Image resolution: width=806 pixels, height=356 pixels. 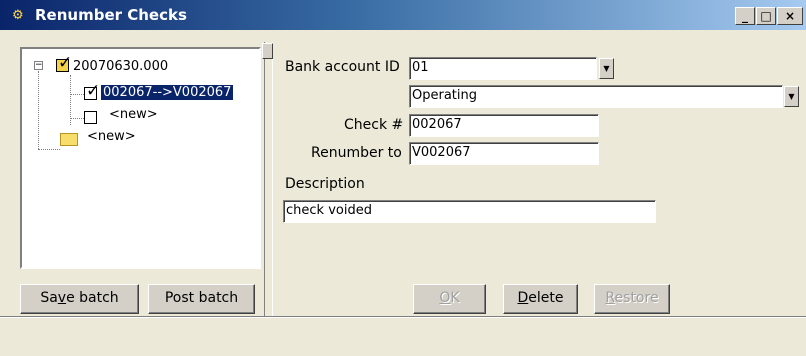 I want to click on bank-account-name-field: Operating, so click(x=596, y=96).